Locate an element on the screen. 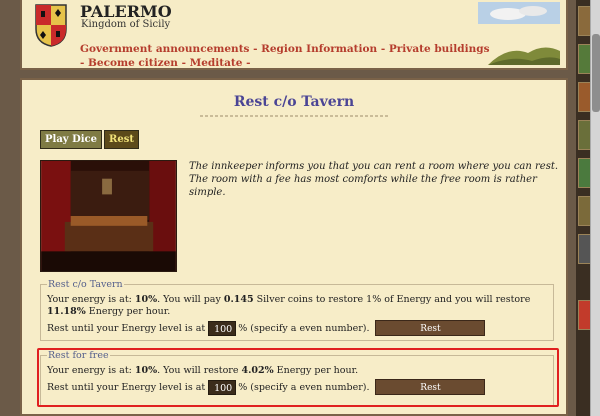 The height and width of the screenshot is (416, 600). ornament-divider-icon is located at coordinates (295, 116).